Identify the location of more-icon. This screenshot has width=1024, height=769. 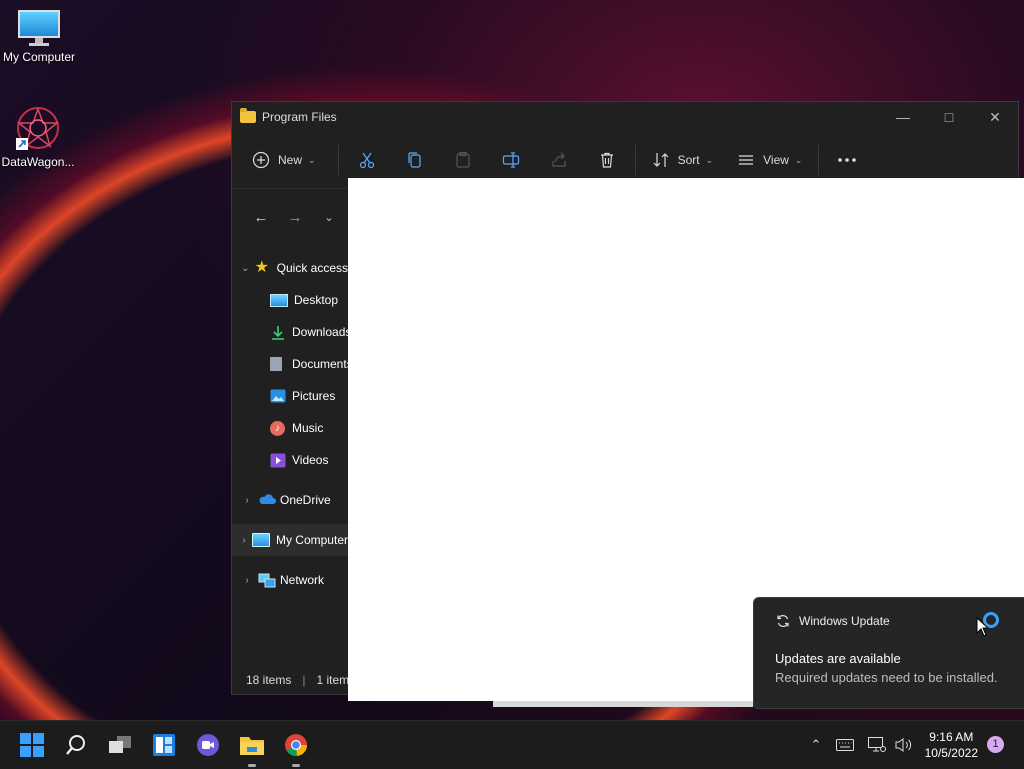
(847, 160).